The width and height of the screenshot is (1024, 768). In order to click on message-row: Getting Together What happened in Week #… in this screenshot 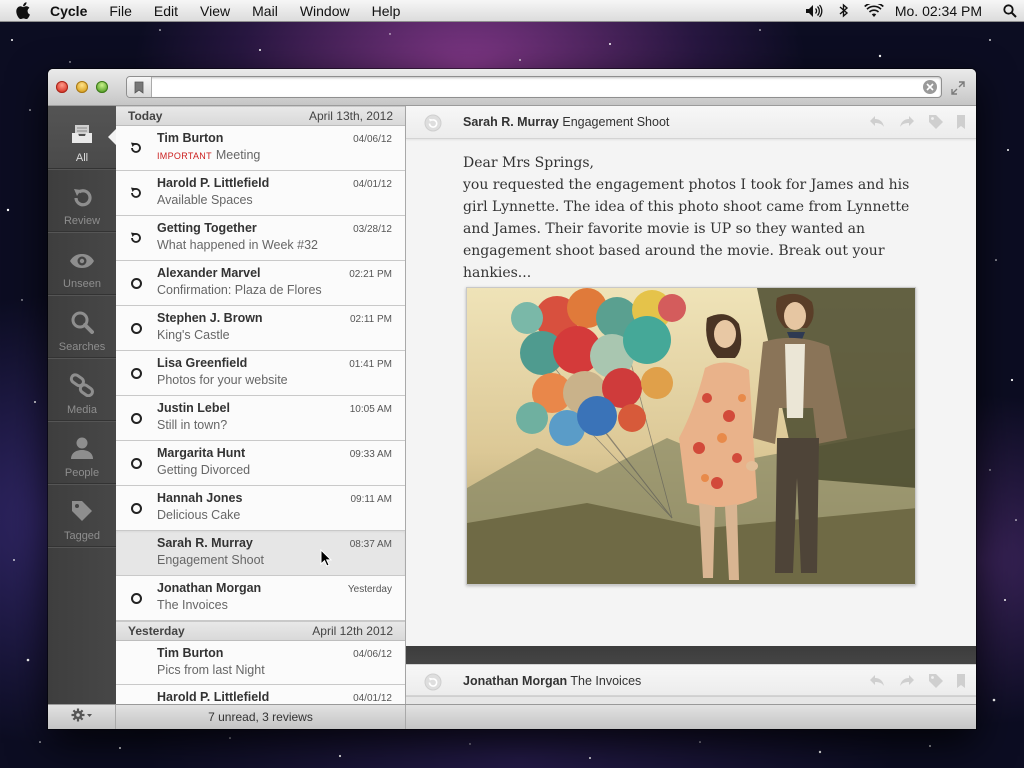, I will do `click(260, 238)`.